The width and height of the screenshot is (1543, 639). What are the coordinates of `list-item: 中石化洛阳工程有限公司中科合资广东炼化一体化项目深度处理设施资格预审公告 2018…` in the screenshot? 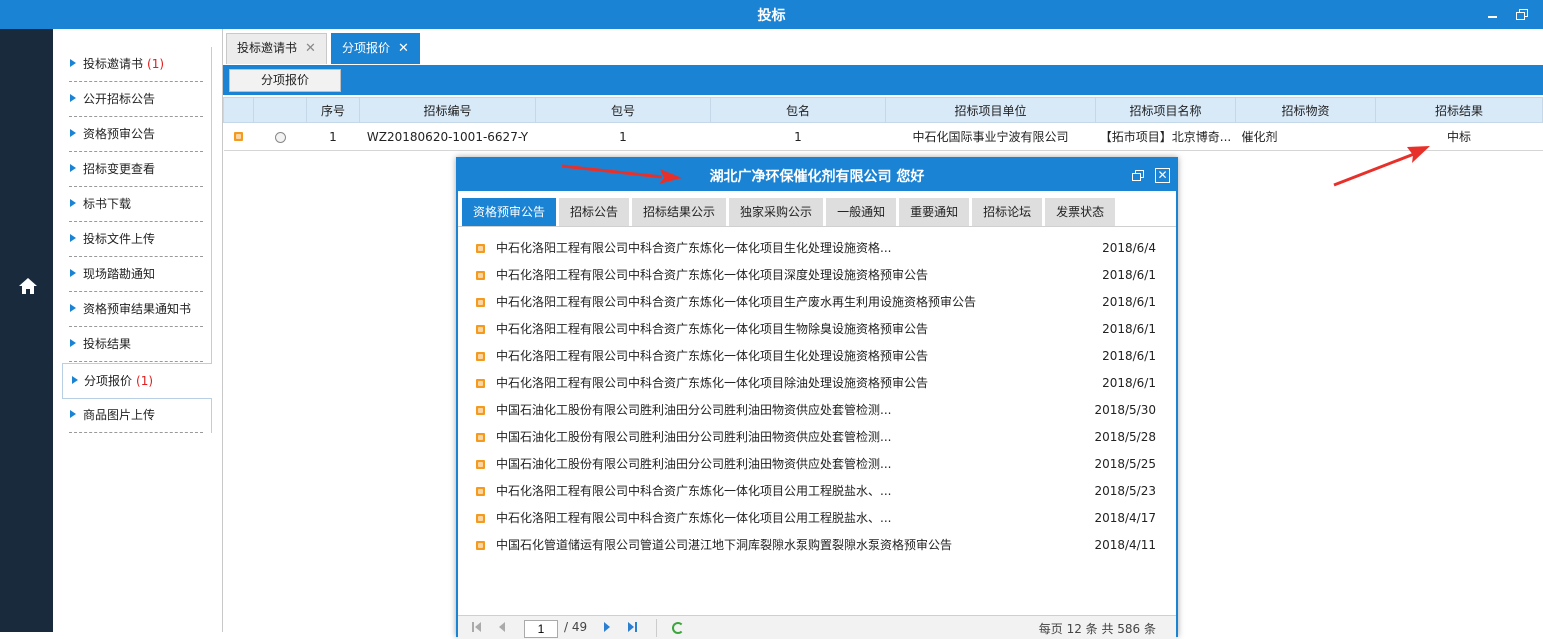 It's located at (816, 275).